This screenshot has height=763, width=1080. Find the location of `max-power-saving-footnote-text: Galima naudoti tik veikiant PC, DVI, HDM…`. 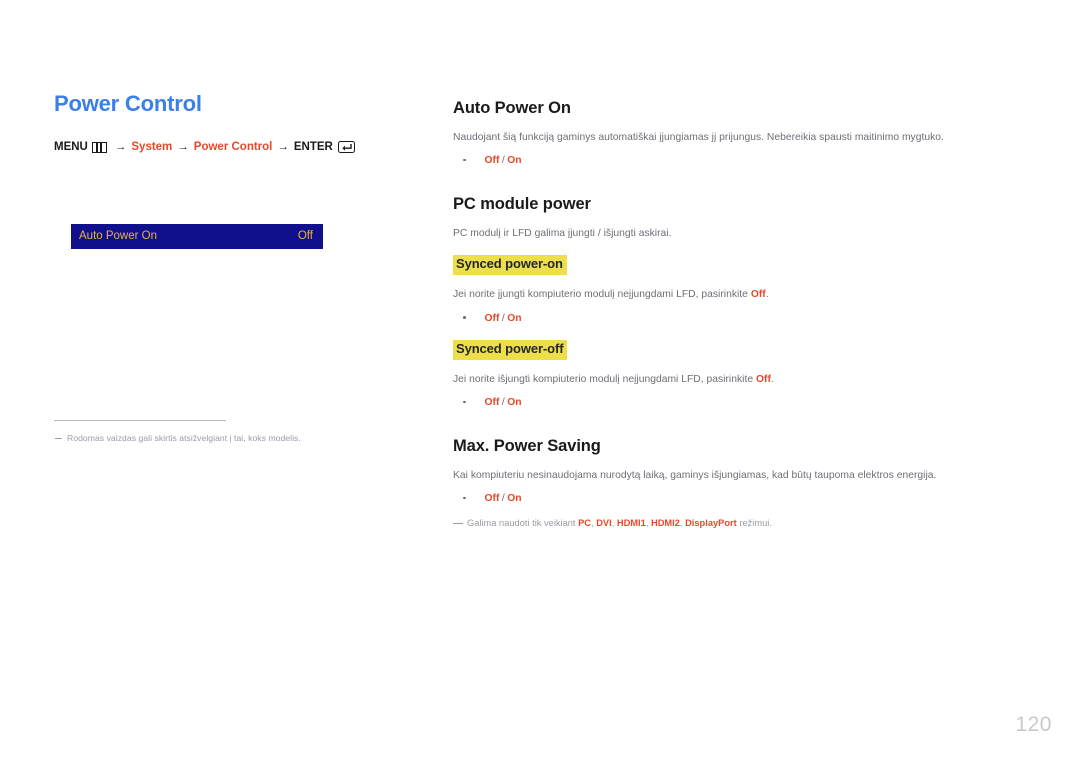

max-power-saving-footnote-text: Galima naudoti tik veikiant PC, DVI, HDM… is located at coordinates (619, 522).